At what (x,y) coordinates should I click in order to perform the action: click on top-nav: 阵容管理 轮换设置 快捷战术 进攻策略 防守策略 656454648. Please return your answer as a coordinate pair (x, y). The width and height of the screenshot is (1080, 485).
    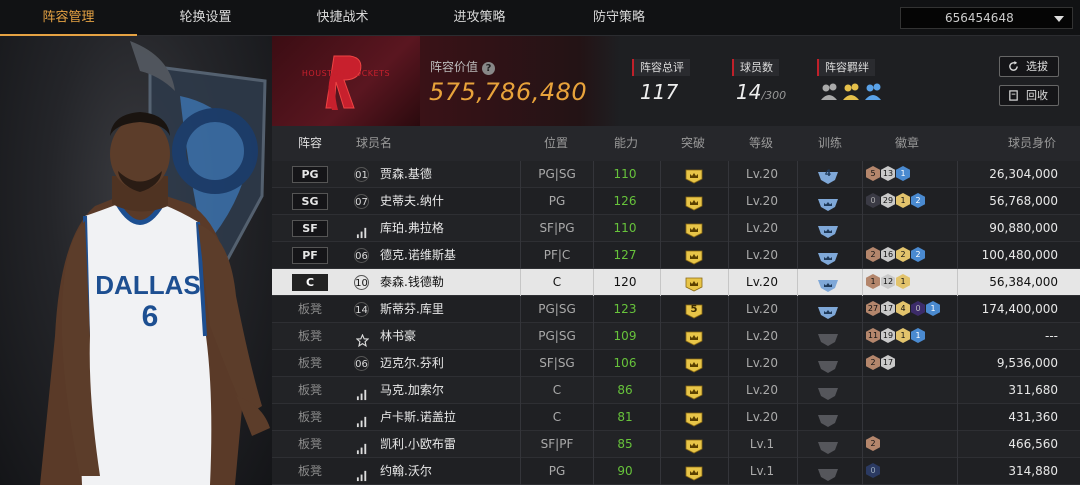
    Looking at the image, I should click on (540, 18).